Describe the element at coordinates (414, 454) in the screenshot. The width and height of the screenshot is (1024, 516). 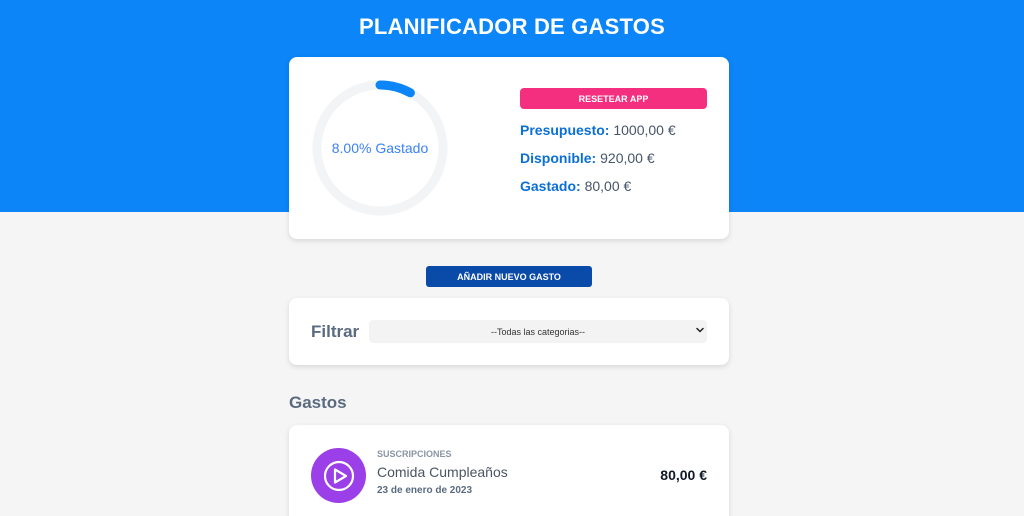
I see `expense-category: SUSCRIPCIONES` at that location.